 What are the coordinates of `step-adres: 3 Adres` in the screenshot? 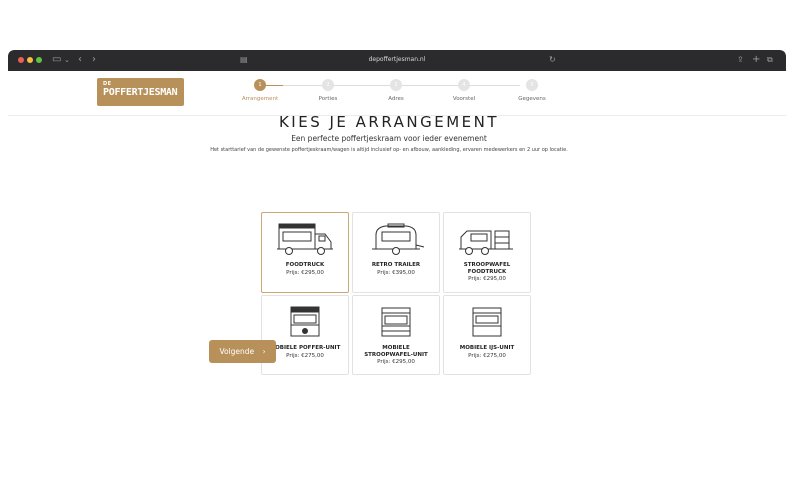 It's located at (396, 91).